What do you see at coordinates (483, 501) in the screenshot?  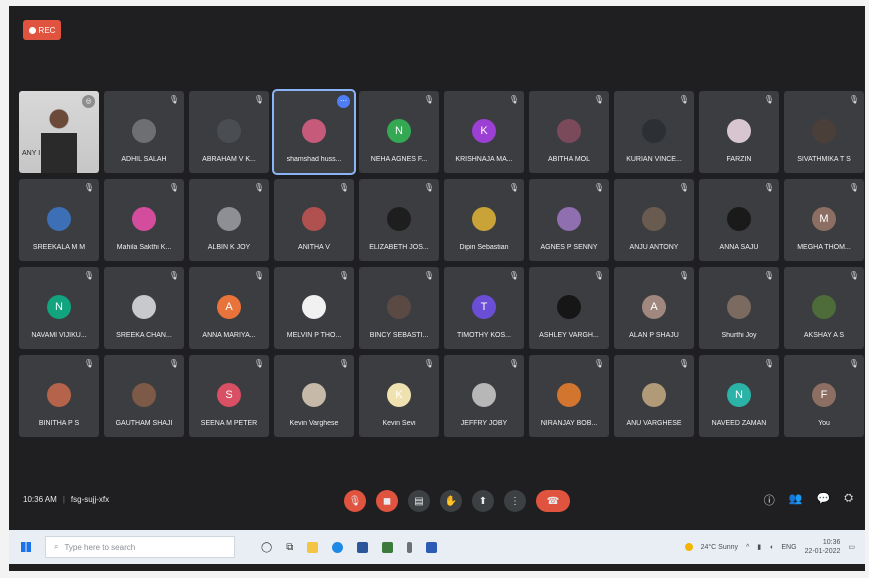 I see `present-button: ⬆` at bounding box center [483, 501].